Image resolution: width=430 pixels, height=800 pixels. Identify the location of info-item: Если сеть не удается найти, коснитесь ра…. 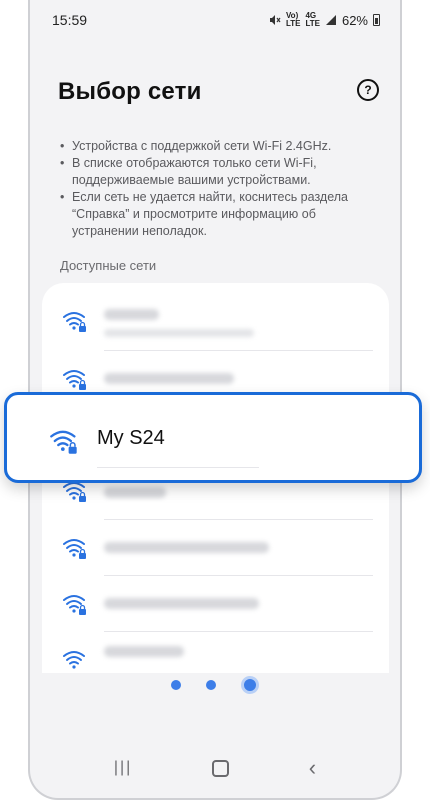
(218, 214).